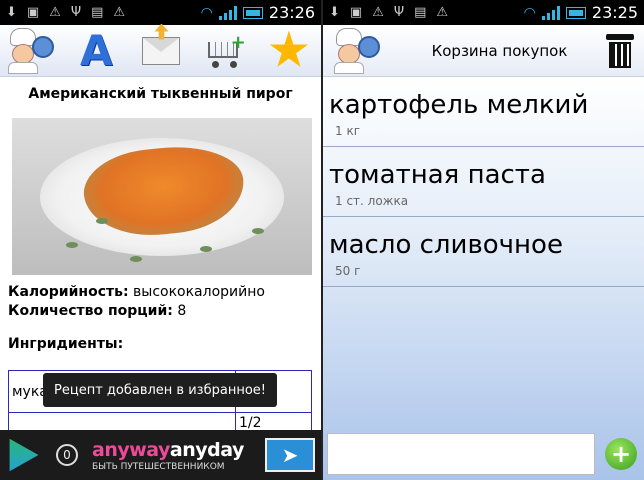 This screenshot has width=644, height=480. I want to click on clear-cart-button, so click(620, 50).